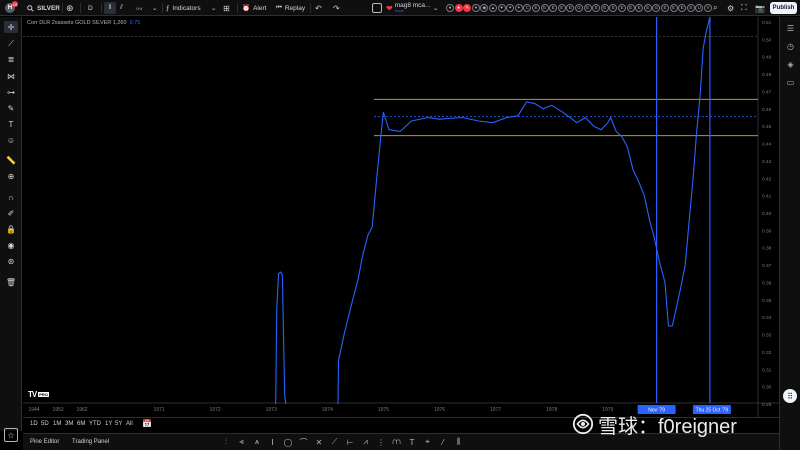 The image size is (800, 450). Describe the element at coordinates (377, 8) in the screenshot. I see `layout-checkbox` at that location.